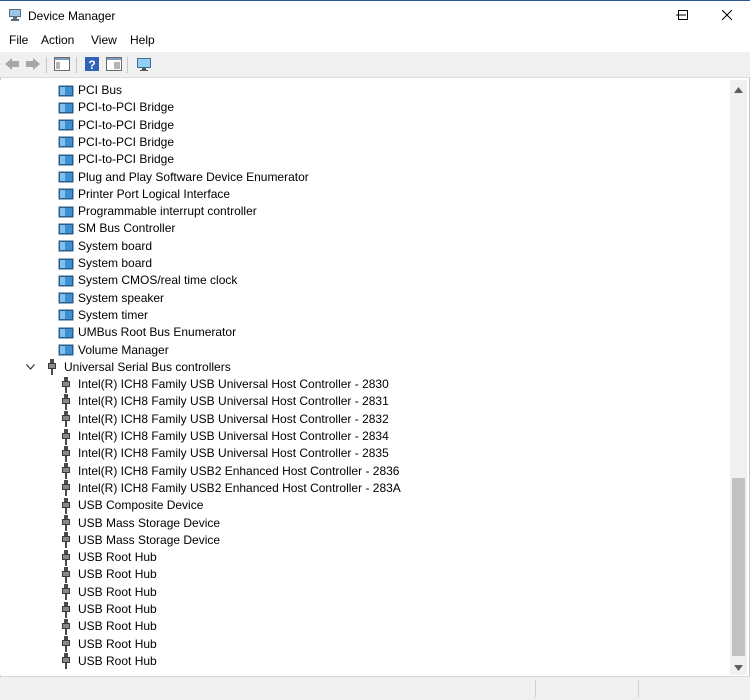 The width and height of the screenshot is (750, 700). Describe the element at coordinates (57, 40) in the screenshot. I see `menu-action: Action` at that location.